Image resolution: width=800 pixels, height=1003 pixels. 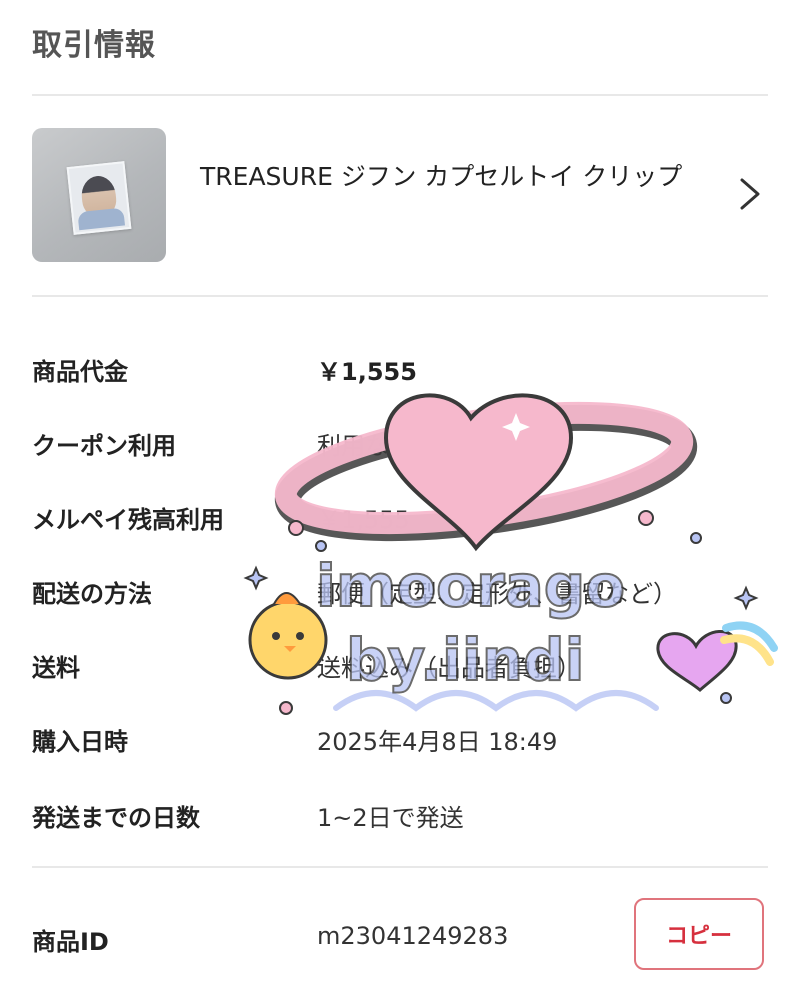 What do you see at coordinates (92, 594) in the screenshot?
I see `detail-label: 配送の方法` at bounding box center [92, 594].